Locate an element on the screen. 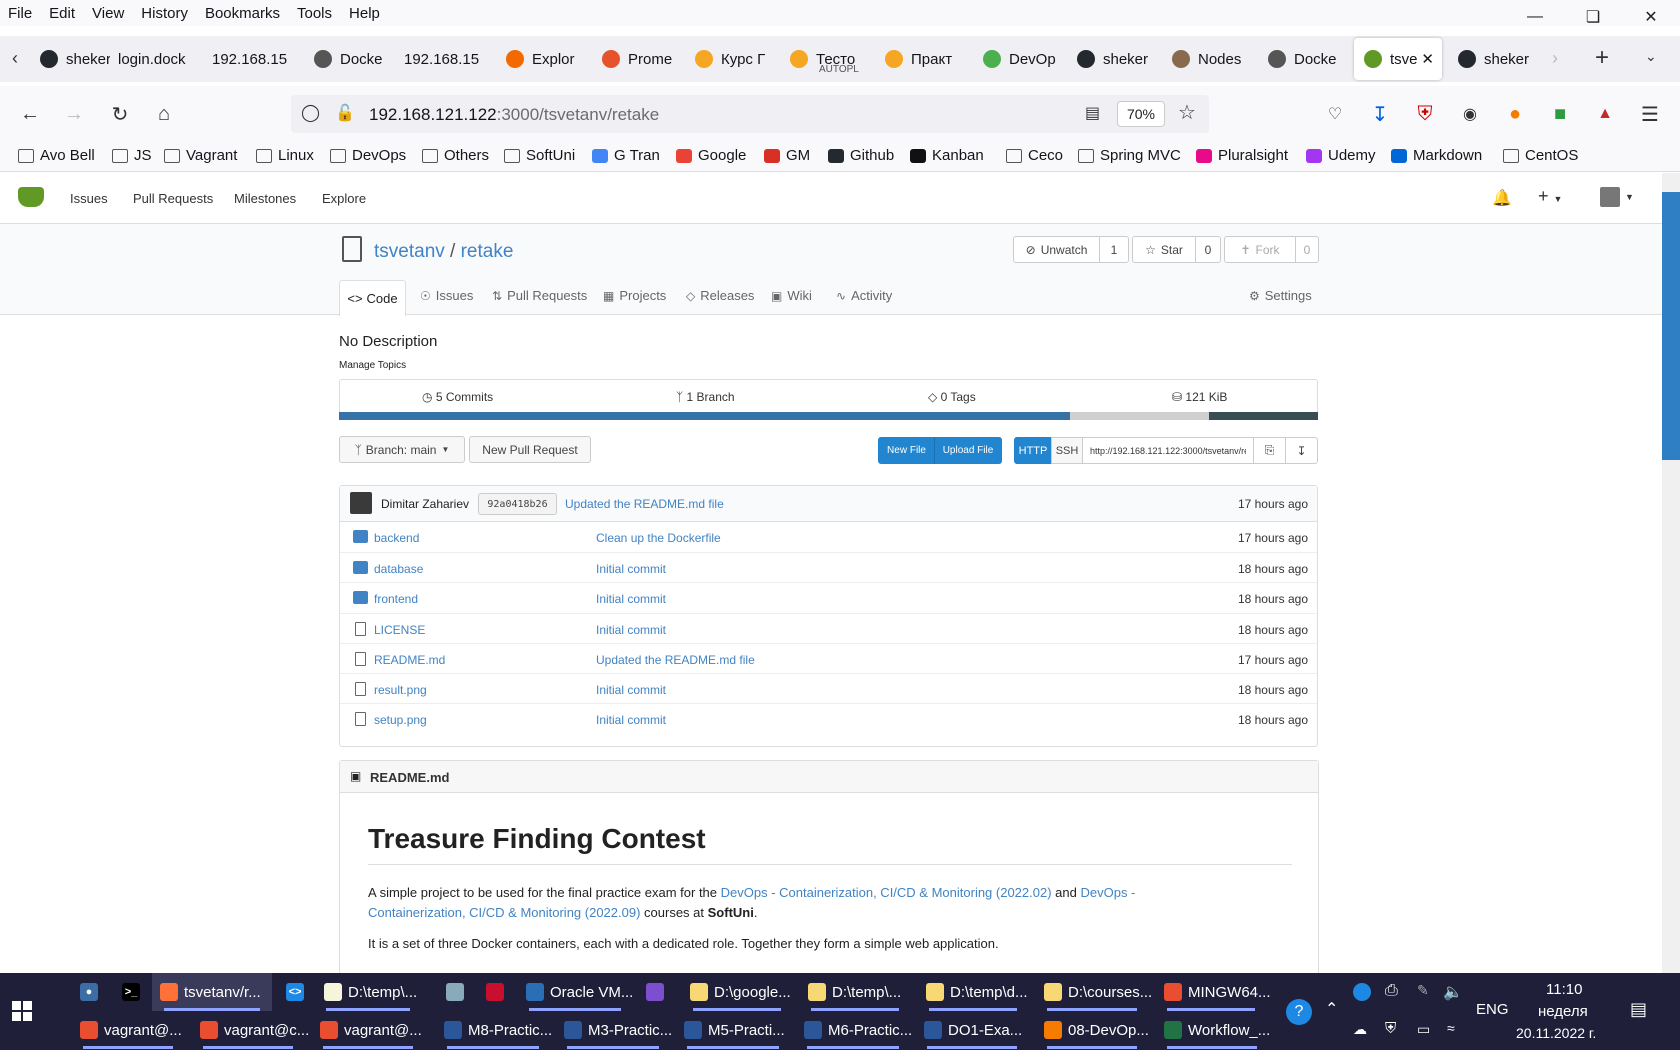 Image resolution: width=1680 pixels, height=1050 pixels. tabs-scroll-right-icon: › is located at coordinates (1555, 58).